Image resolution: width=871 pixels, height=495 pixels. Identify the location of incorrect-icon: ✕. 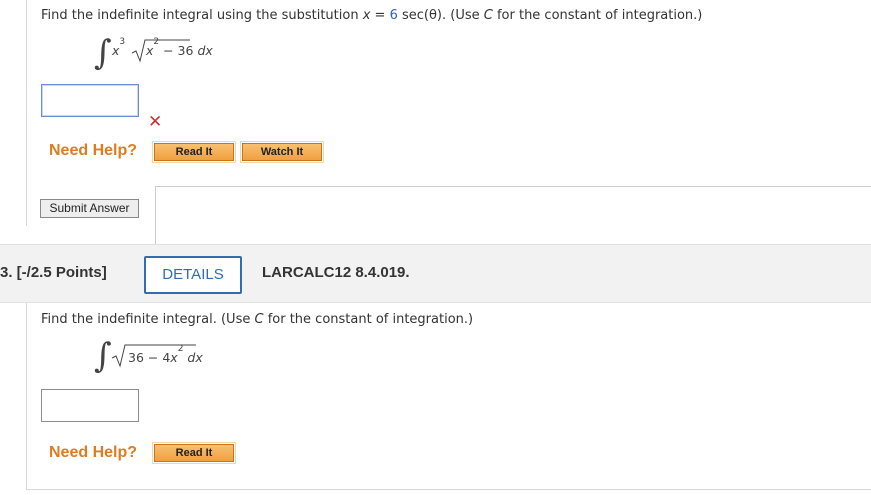
(155, 122).